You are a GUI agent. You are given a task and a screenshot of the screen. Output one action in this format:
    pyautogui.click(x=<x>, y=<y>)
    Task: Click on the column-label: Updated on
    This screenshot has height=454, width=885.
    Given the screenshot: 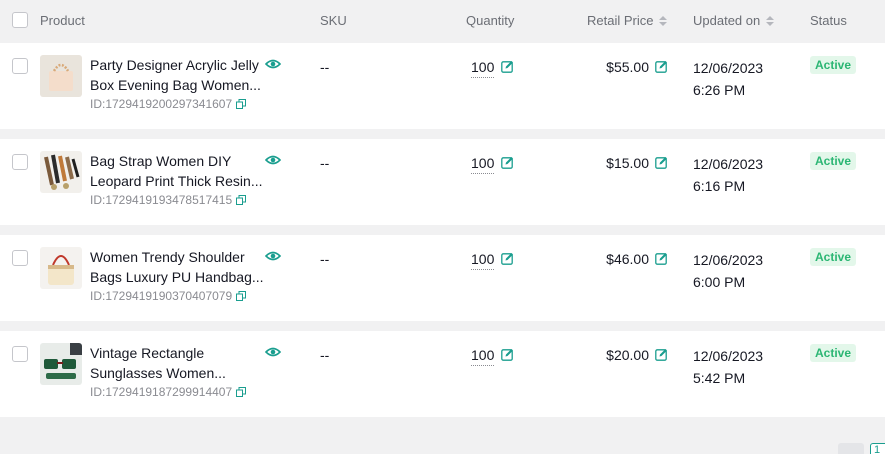 What is the action you would take?
    pyautogui.click(x=727, y=20)
    